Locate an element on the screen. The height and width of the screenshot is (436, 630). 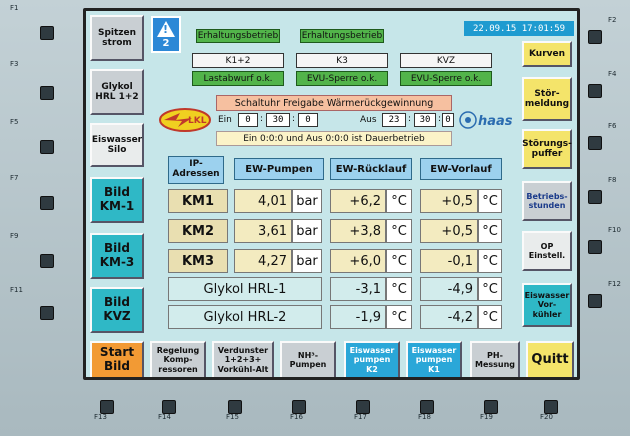
status-k12-name: K1+2 is located at coordinates (238, 60).